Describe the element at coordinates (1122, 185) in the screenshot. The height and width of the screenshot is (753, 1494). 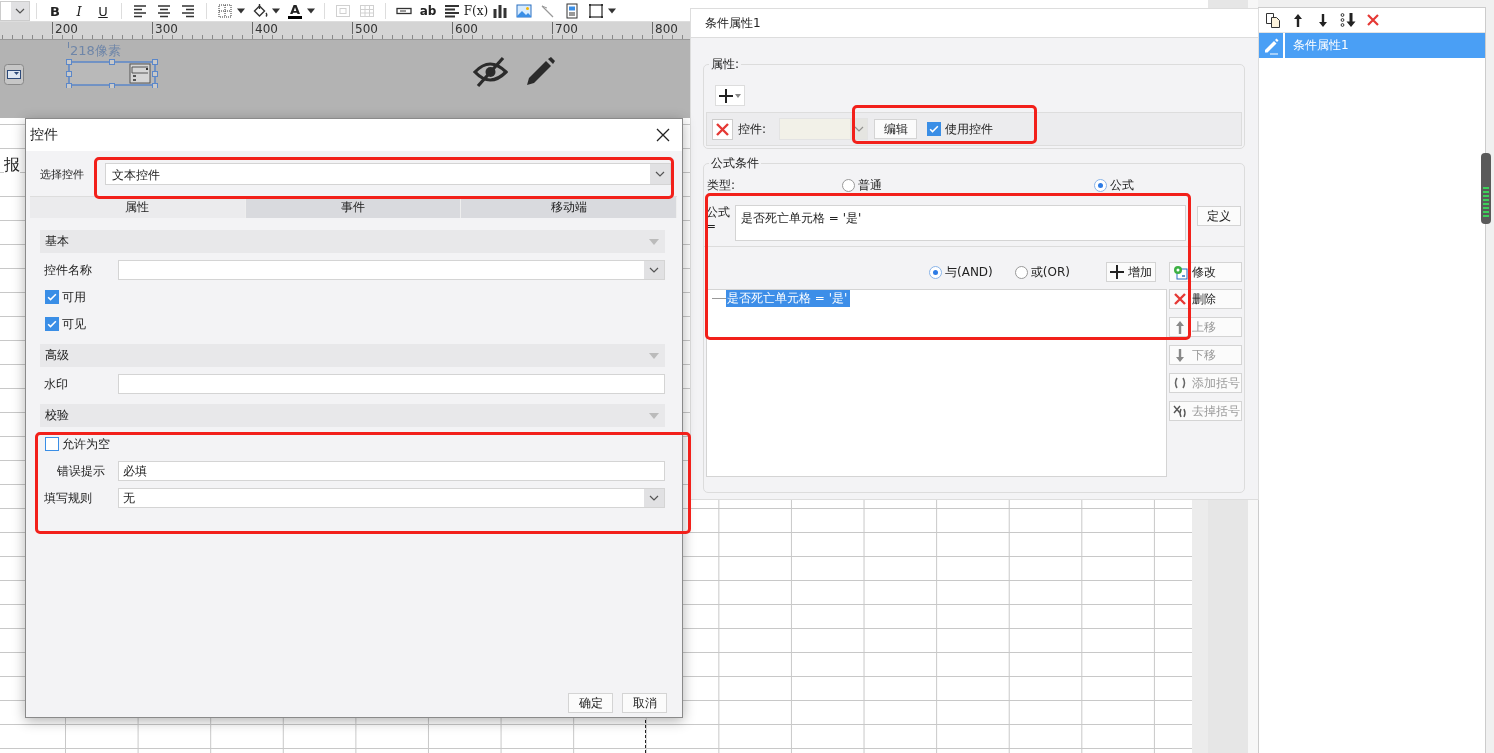
I see `radio-label: 公式` at that location.